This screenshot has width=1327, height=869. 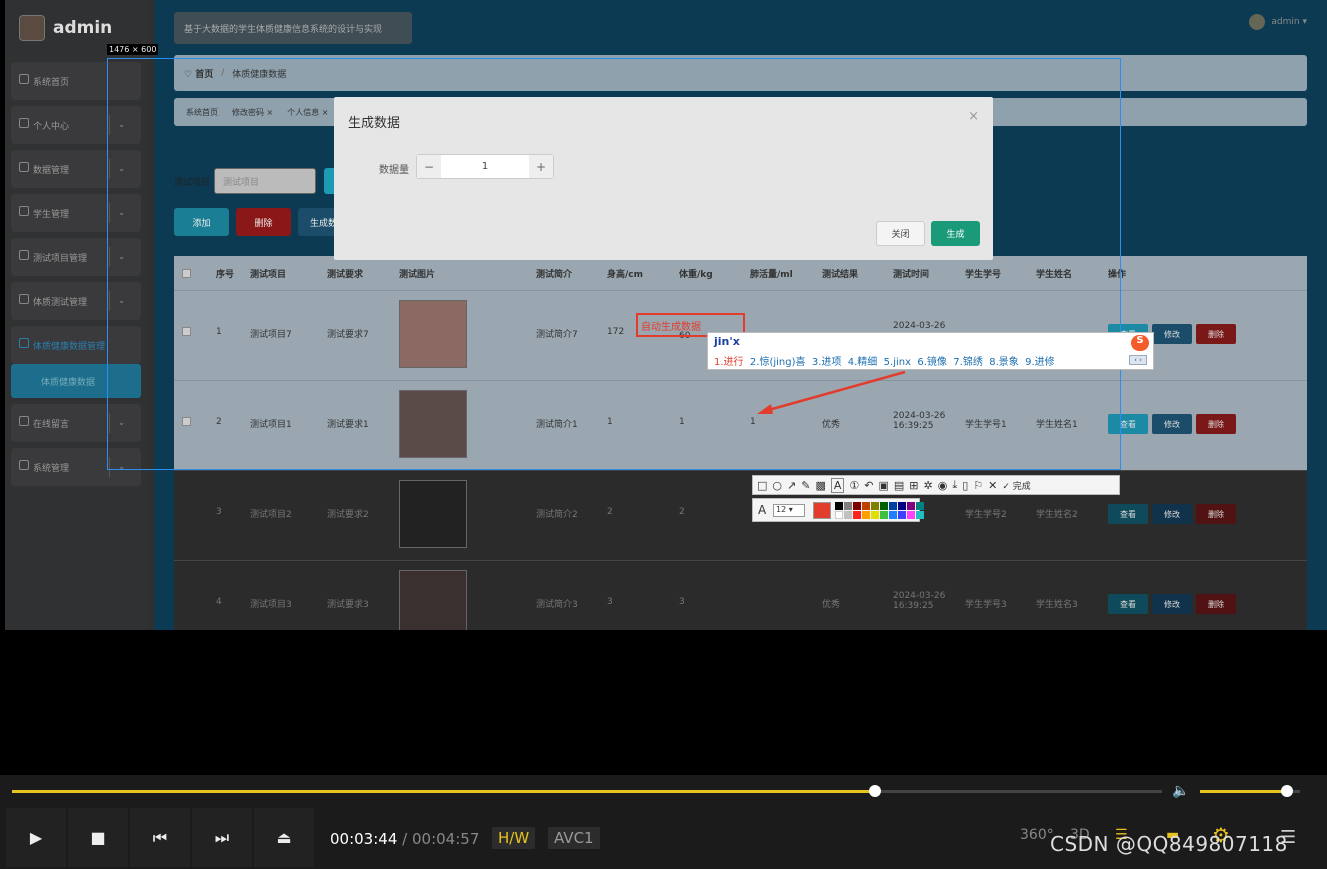 What do you see at coordinates (1016, 485) in the screenshot?
I see `finish-button: ✓ 完成` at bounding box center [1016, 485].